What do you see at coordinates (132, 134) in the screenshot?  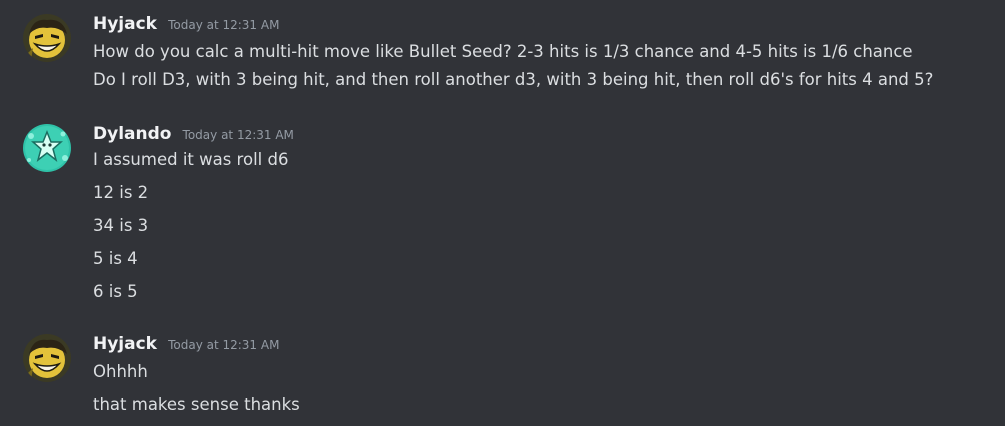 I see `username: Dylando` at bounding box center [132, 134].